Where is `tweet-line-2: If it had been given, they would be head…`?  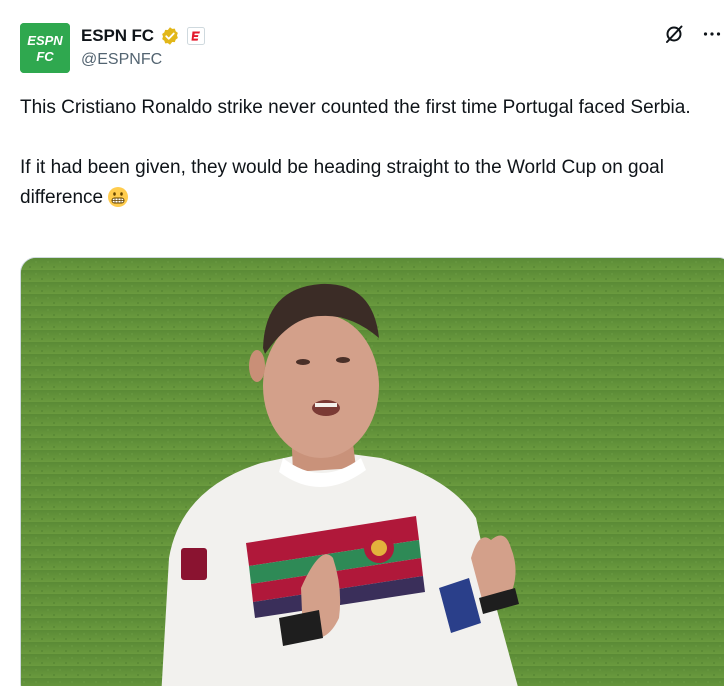 tweet-line-2: If it had been given, they would be head… is located at coordinates (370, 183).